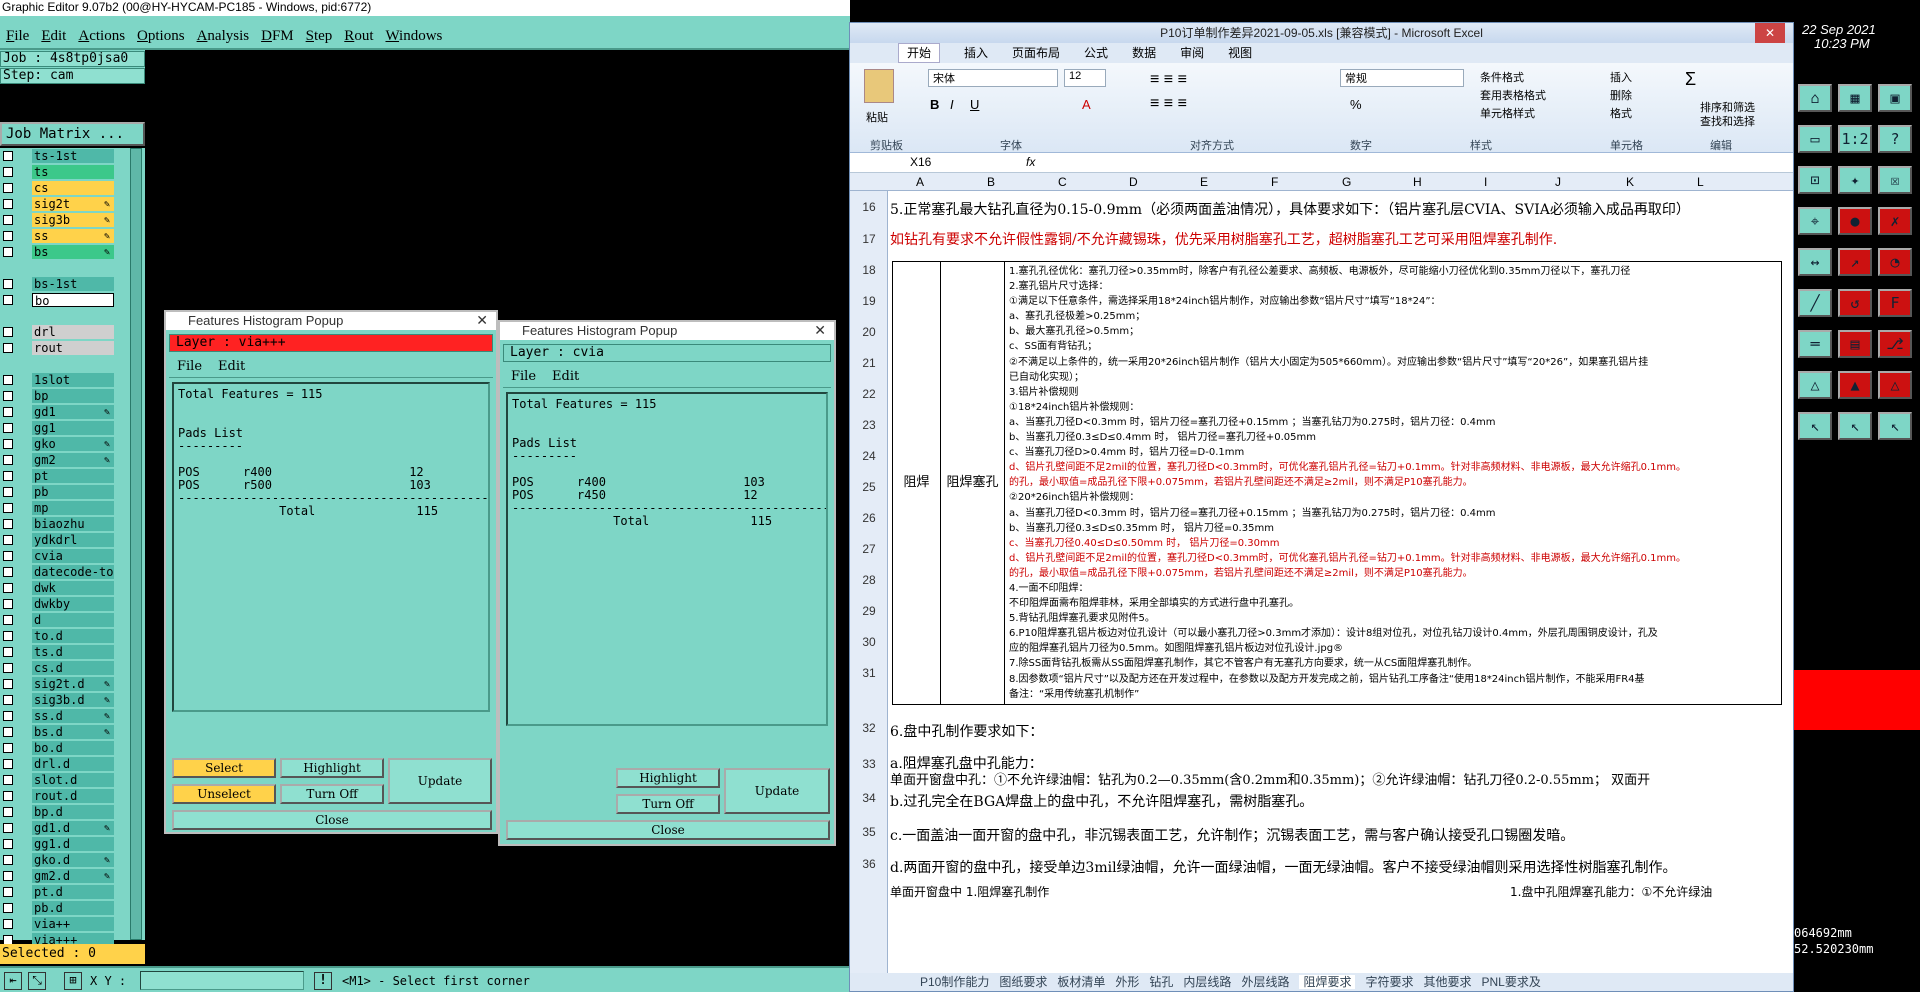  What do you see at coordinates (1330, 801) in the screenshot?
I see `cell-text: b.过孔完全在BGA焊盘上的盘中孔，不允许阻焊塞孔，需树脂塞孔。` at bounding box center [1330, 801].